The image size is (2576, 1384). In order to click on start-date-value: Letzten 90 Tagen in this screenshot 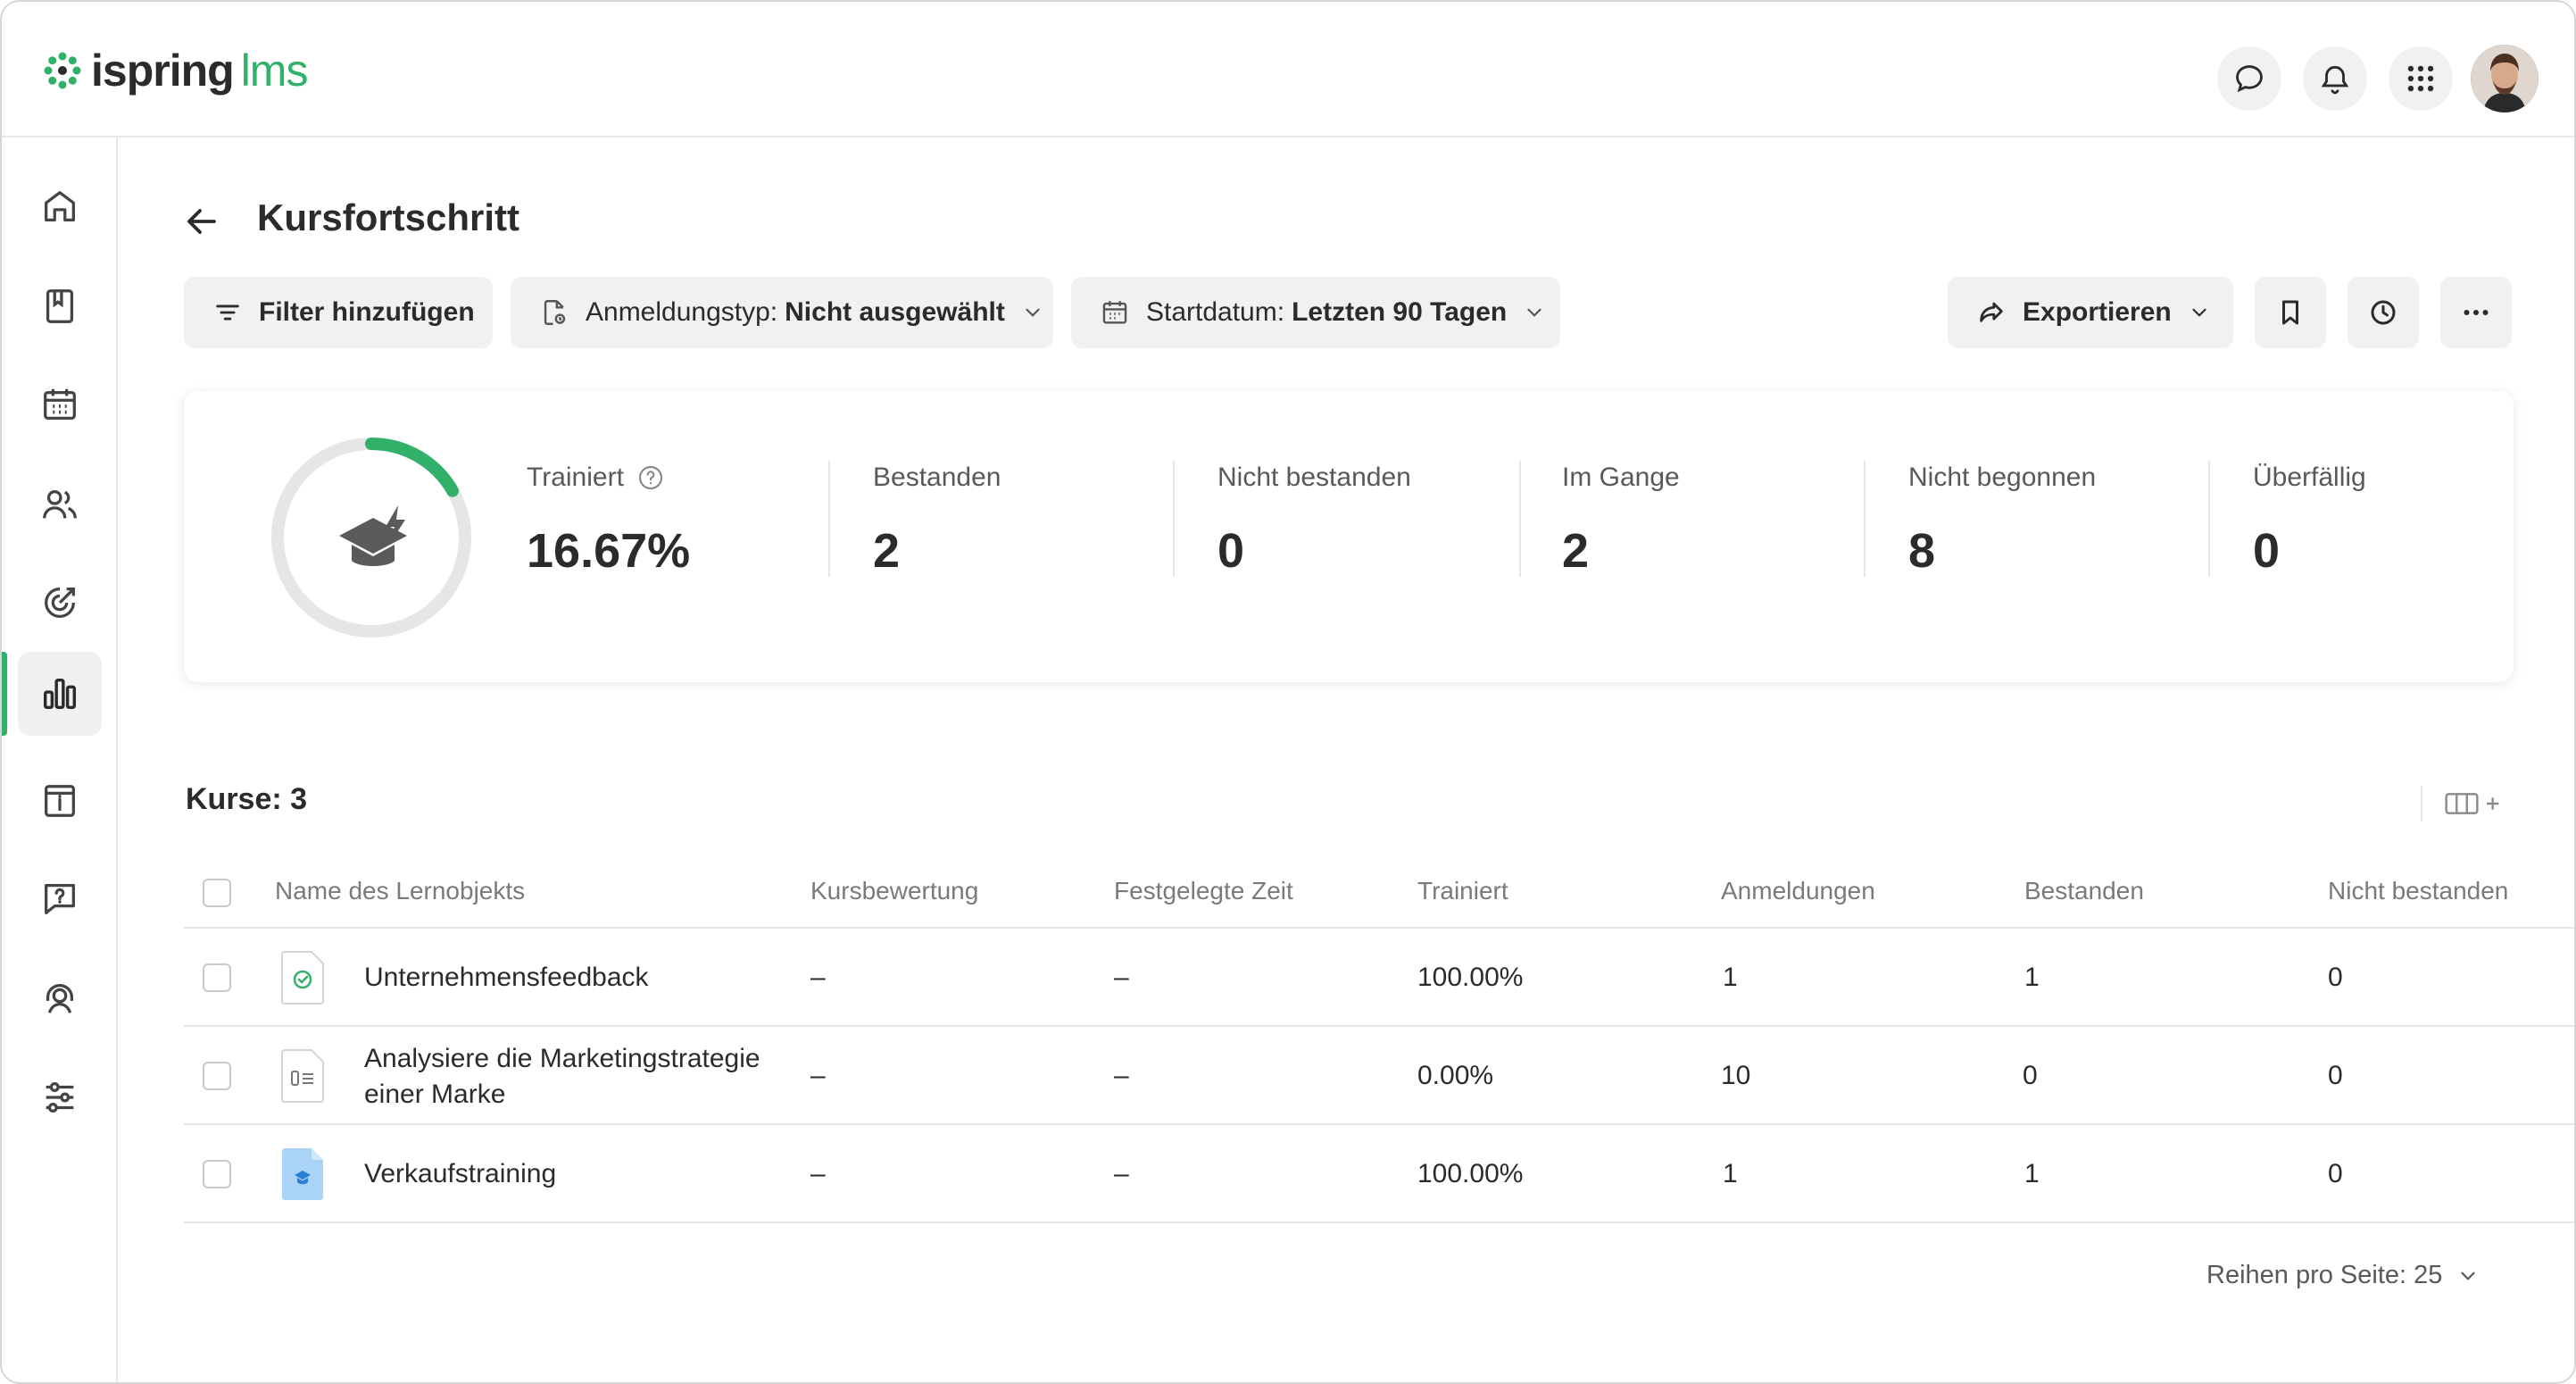, I will do `click(1400, 312)`.